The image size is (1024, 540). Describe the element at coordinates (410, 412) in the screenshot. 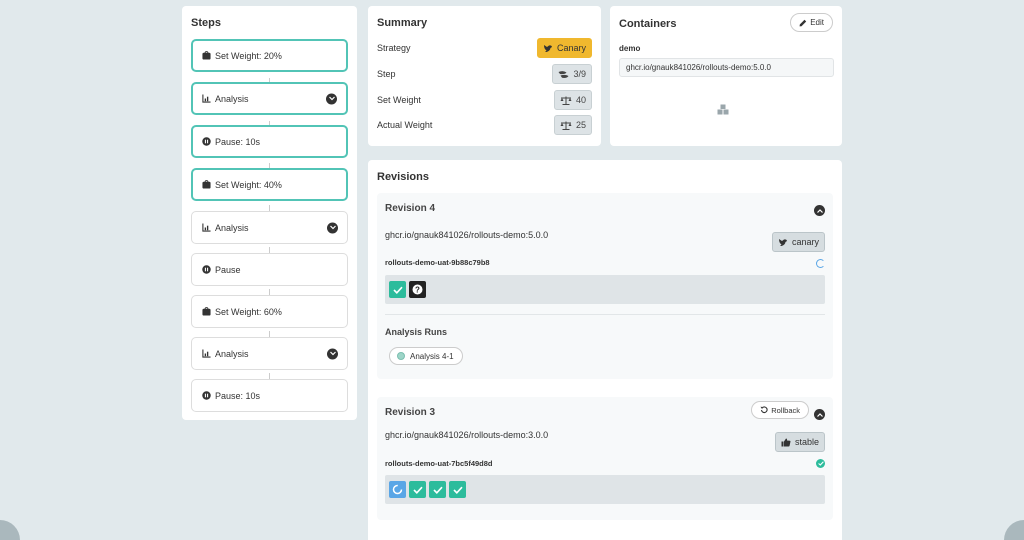

I see `revision-title: Revision 3` at that location.